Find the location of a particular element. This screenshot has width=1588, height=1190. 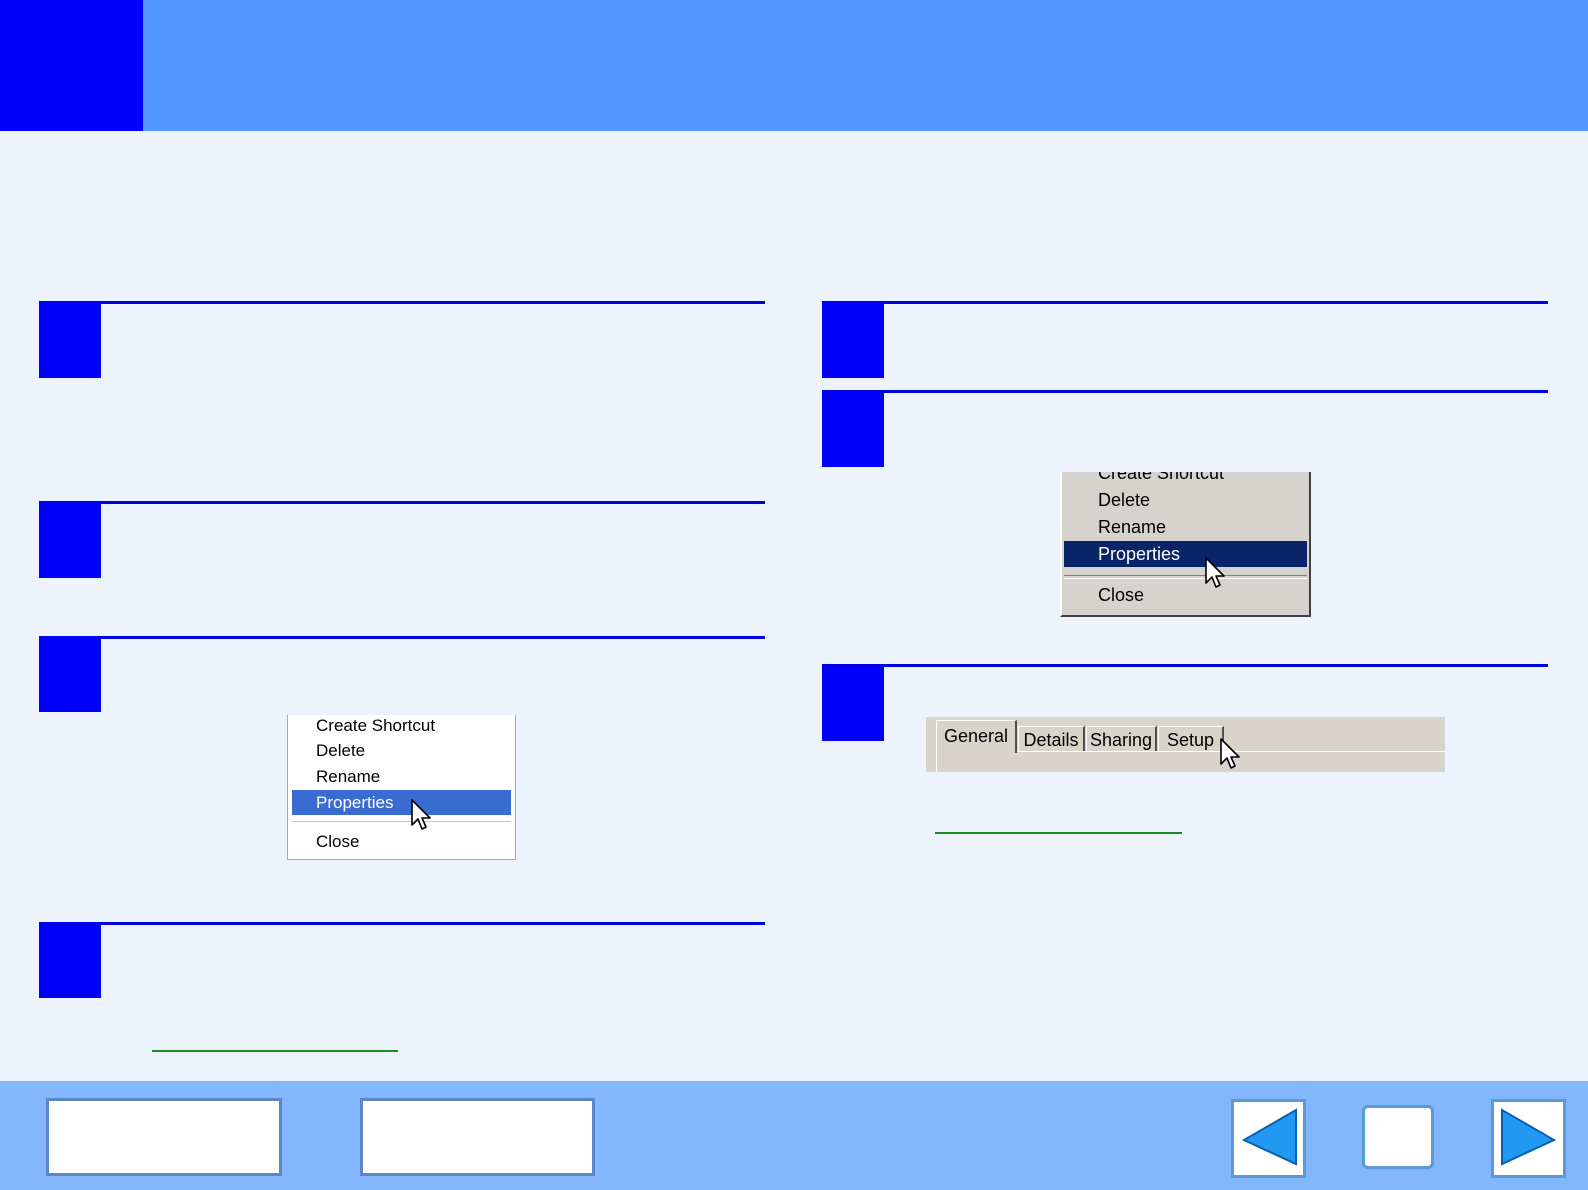

tab-sharing: Sharing is located at coordinates (1121, 739).